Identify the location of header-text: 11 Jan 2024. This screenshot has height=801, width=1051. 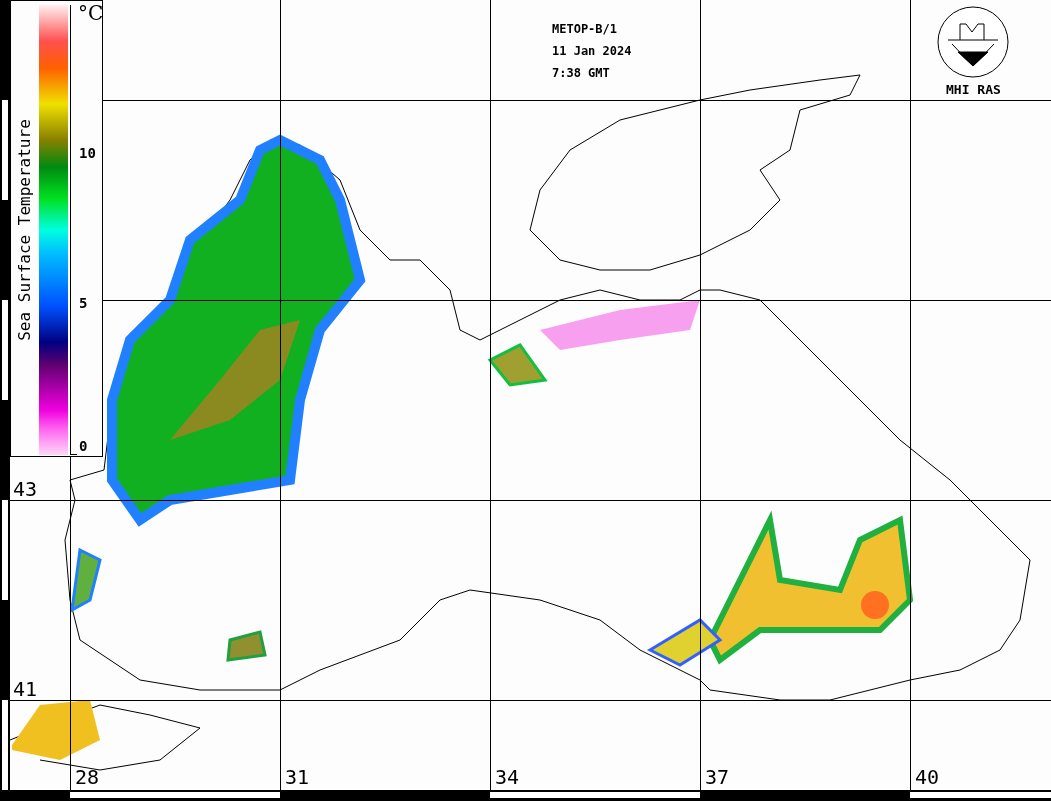
(592, 51).